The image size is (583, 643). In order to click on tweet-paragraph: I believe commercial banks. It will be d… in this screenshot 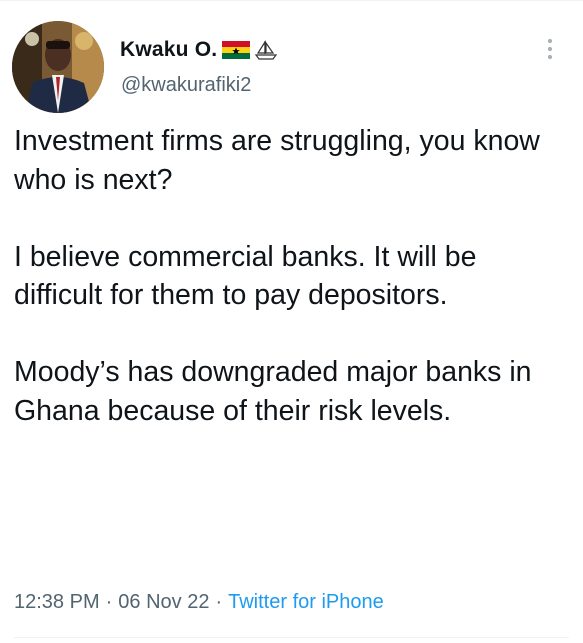, I will do `click(245, 276)`.